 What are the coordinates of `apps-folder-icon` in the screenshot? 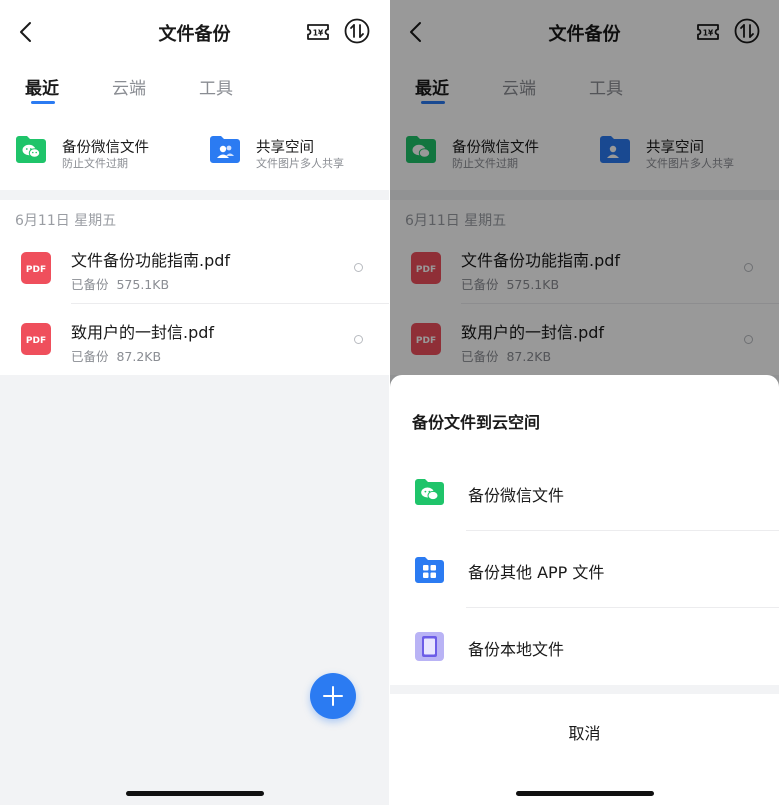 It's located at (429, 570).